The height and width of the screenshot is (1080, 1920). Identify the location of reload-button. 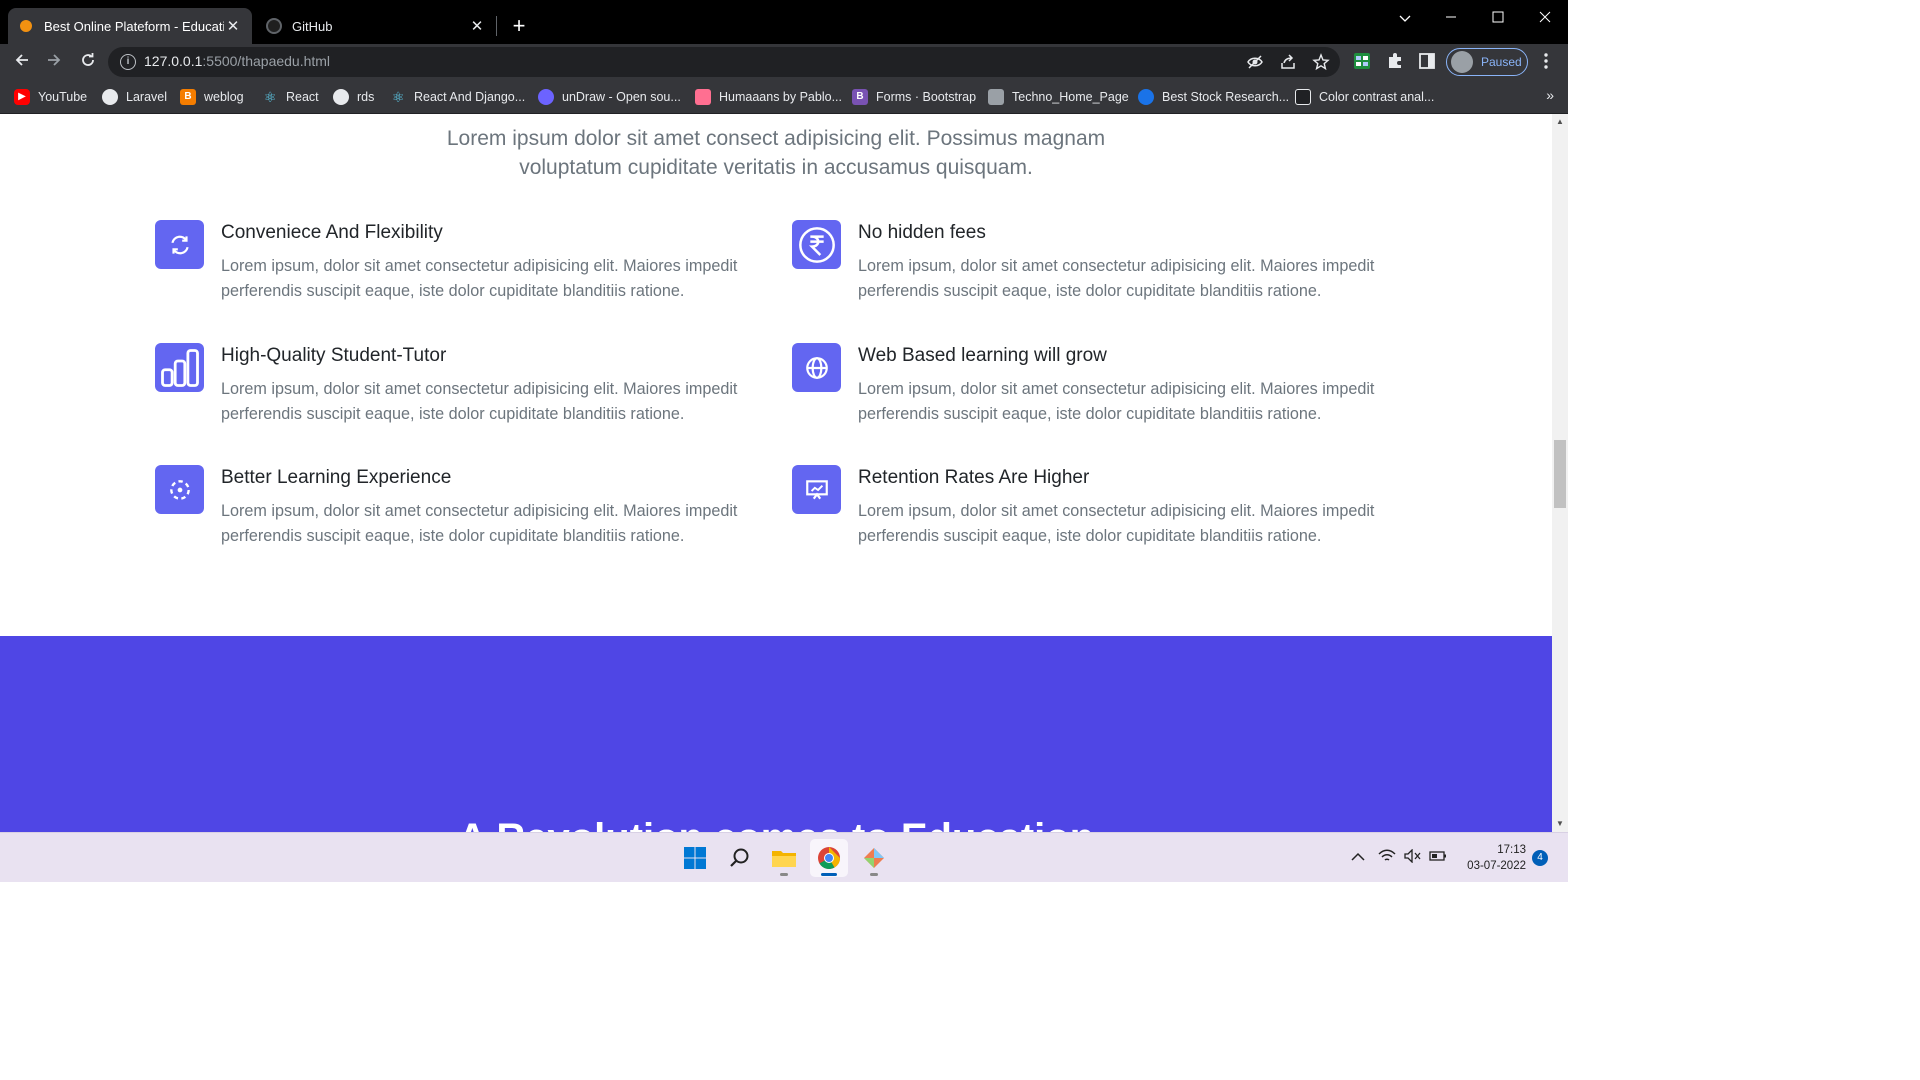
(88, 62).